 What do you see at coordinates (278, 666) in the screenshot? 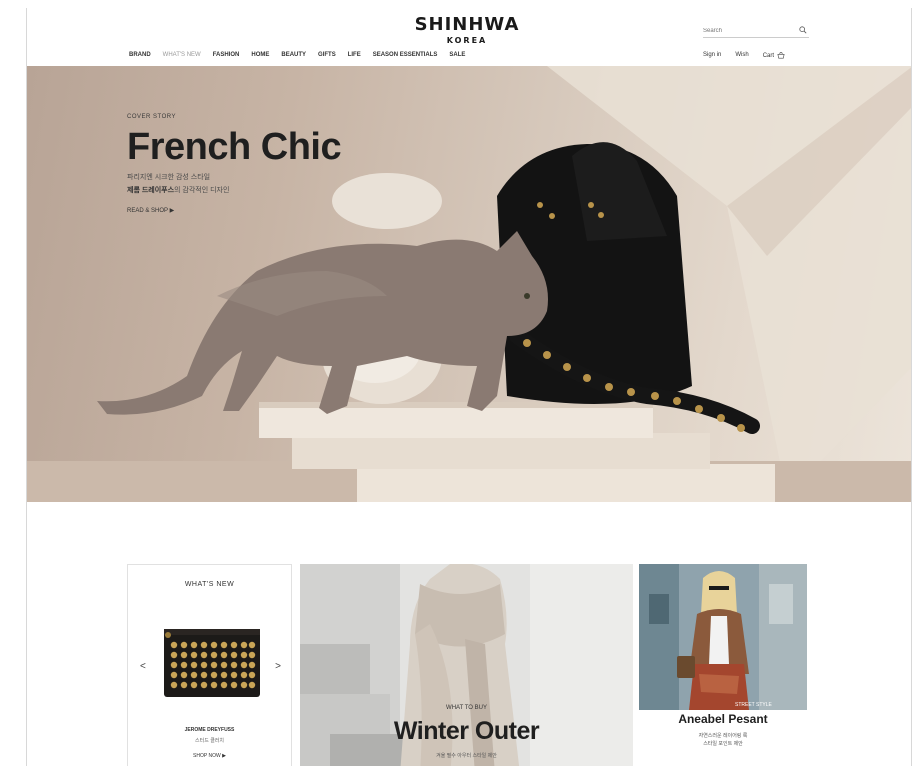
I see `carousel-next-icon: >` at bounding box center [278, 666].